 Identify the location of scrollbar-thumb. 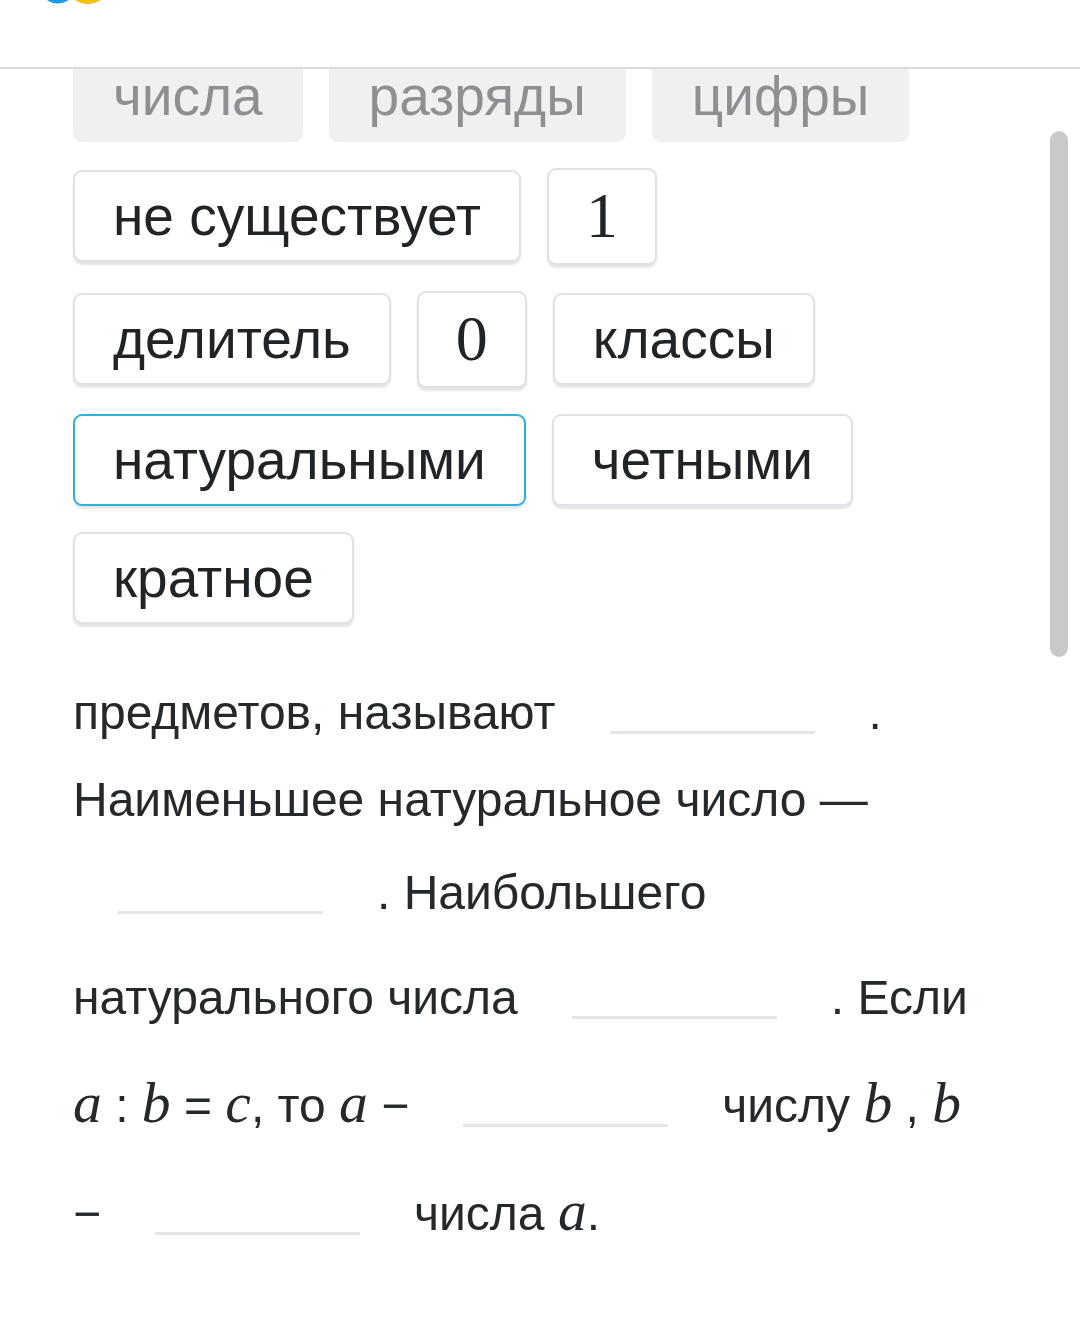
(1059, 394).